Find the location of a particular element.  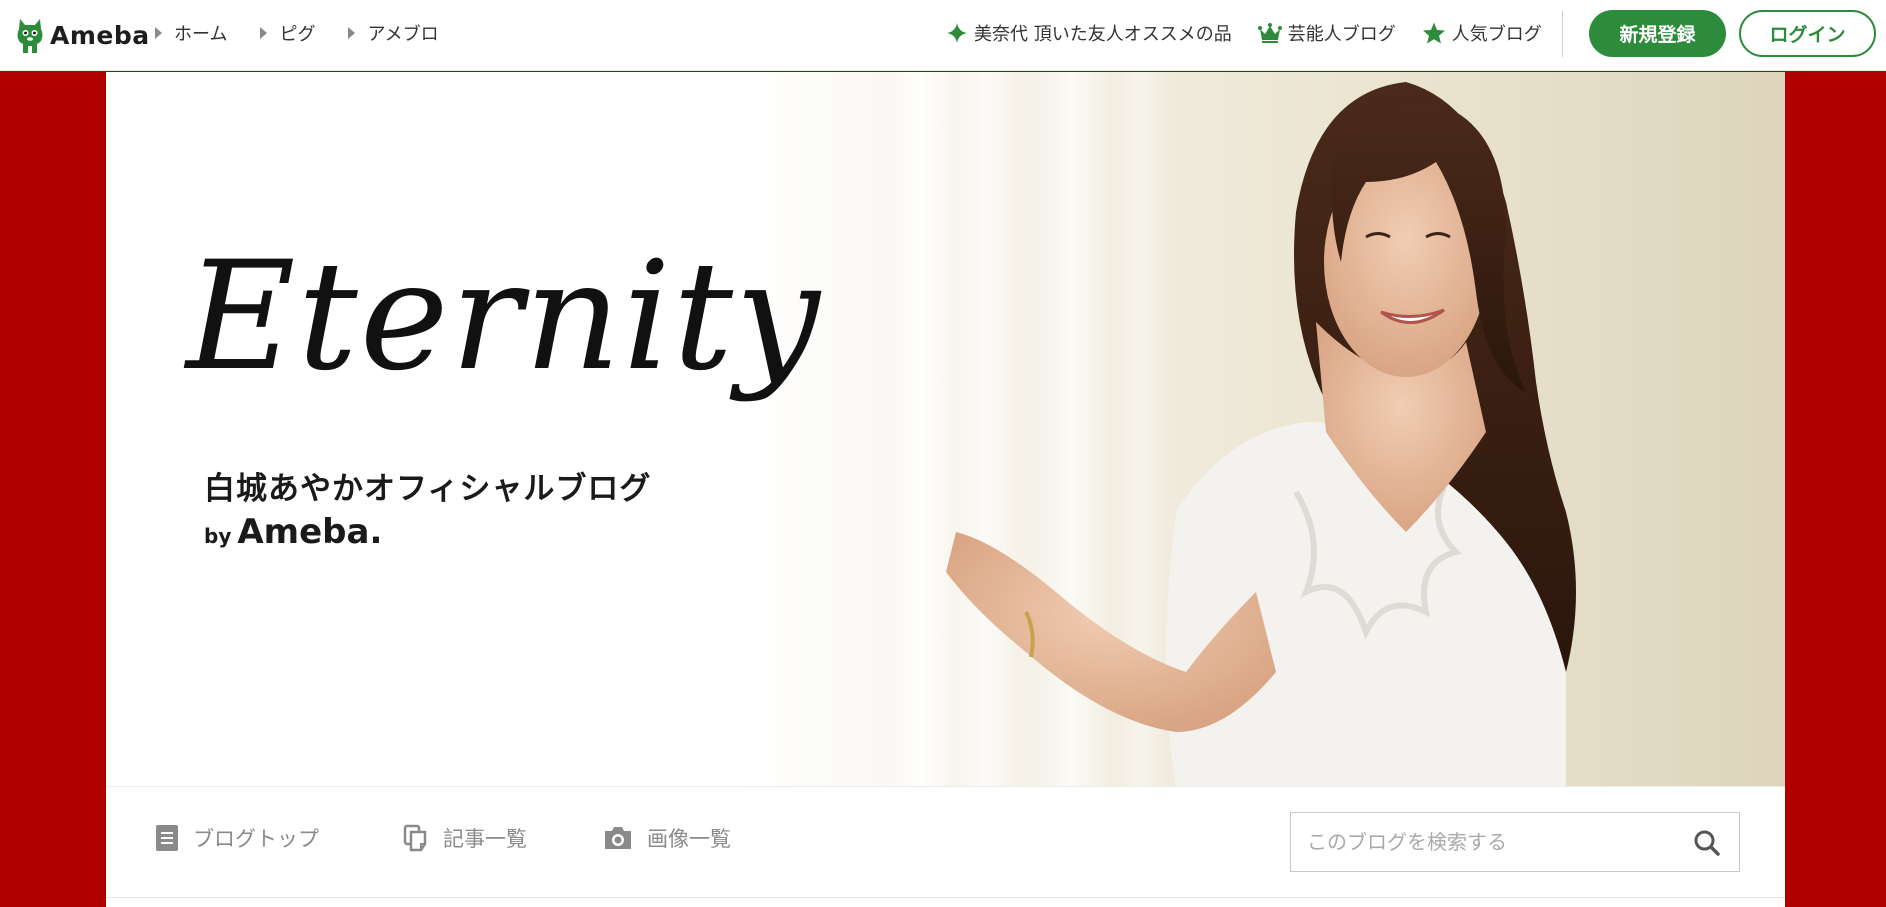

global-nav-left: ホーム ピグ アメブロ is located at coordinates (313, 33).